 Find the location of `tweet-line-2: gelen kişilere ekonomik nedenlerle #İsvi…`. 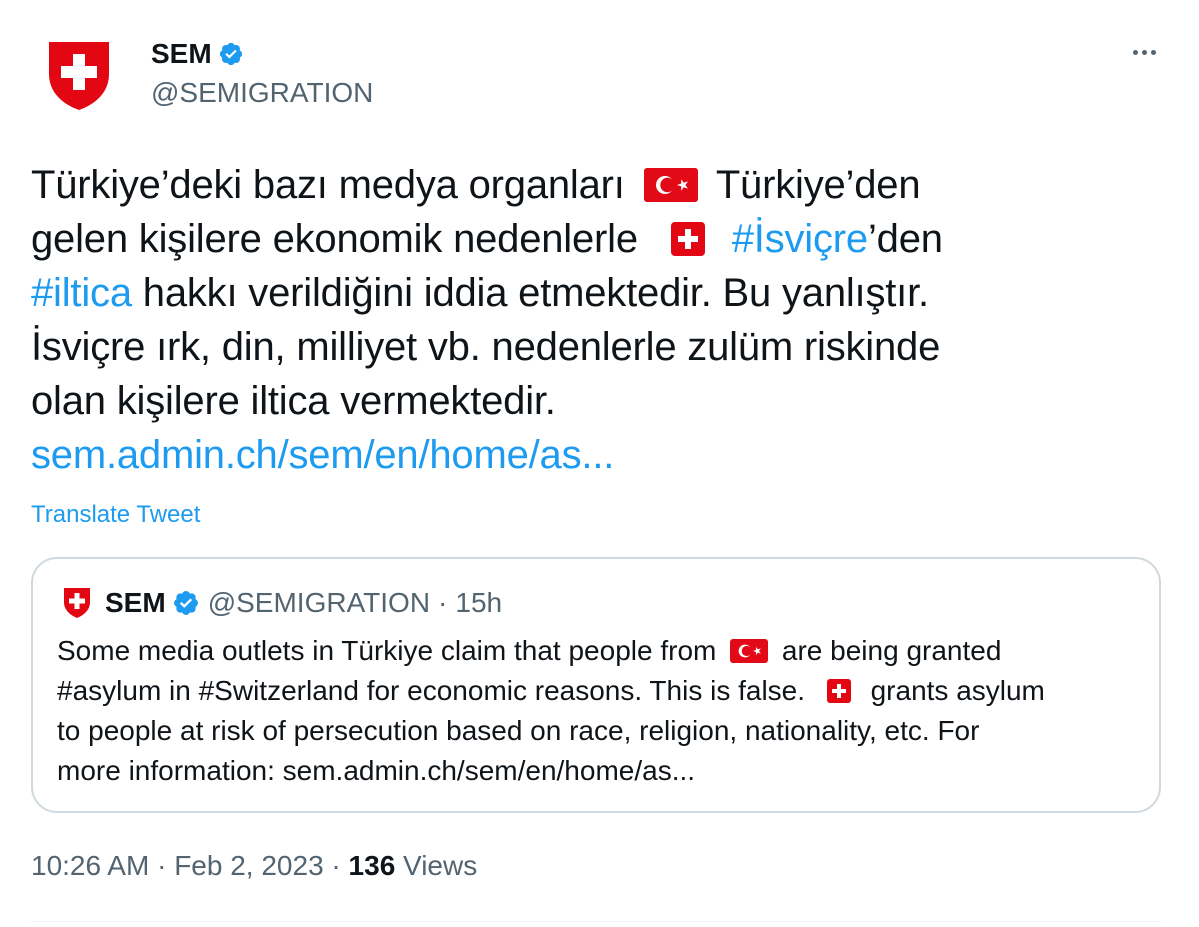

tweet-line-2: gelen kişilere ekonomik nedenlerle #İsvi… is located at coordinates (487, 239).